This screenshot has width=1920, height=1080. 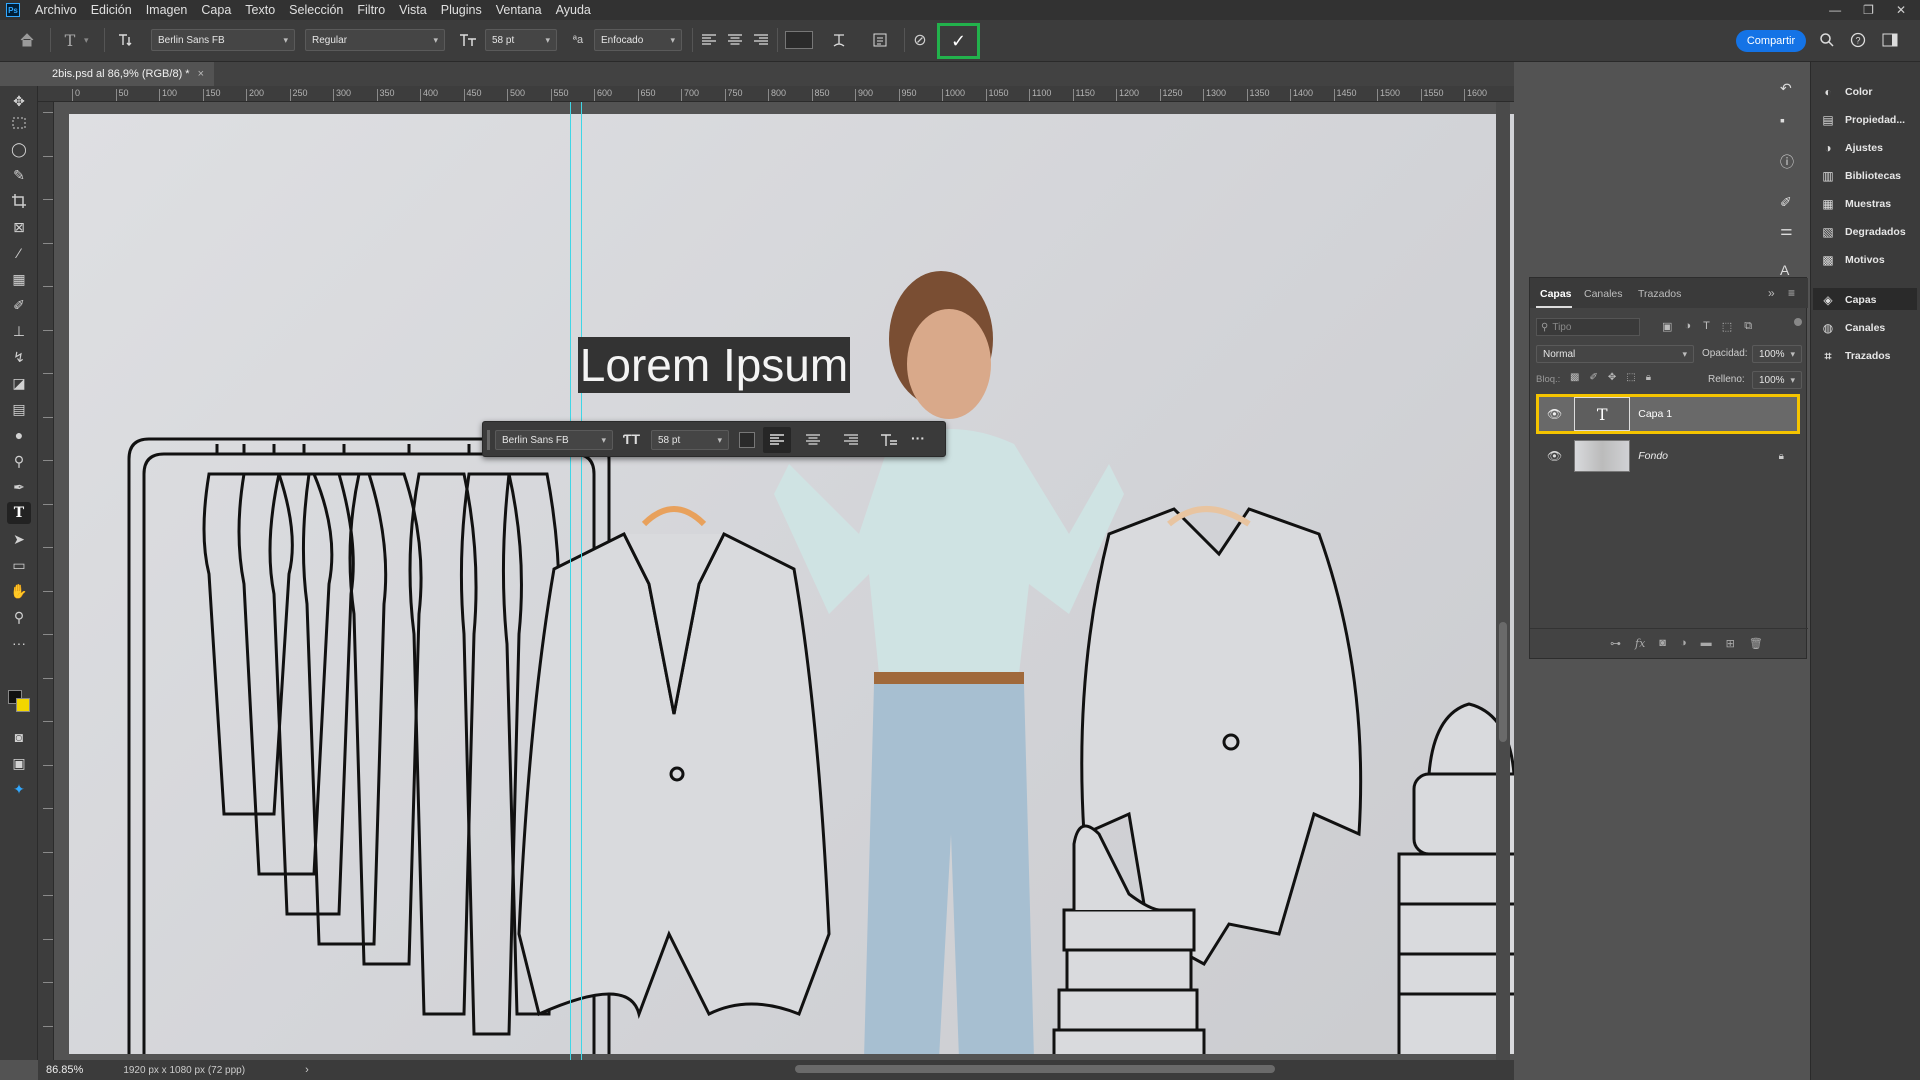 What do you see at coordinates (709, 40) in the screenshot?
I see `align-left-icon` at bounding box center [709, 40].